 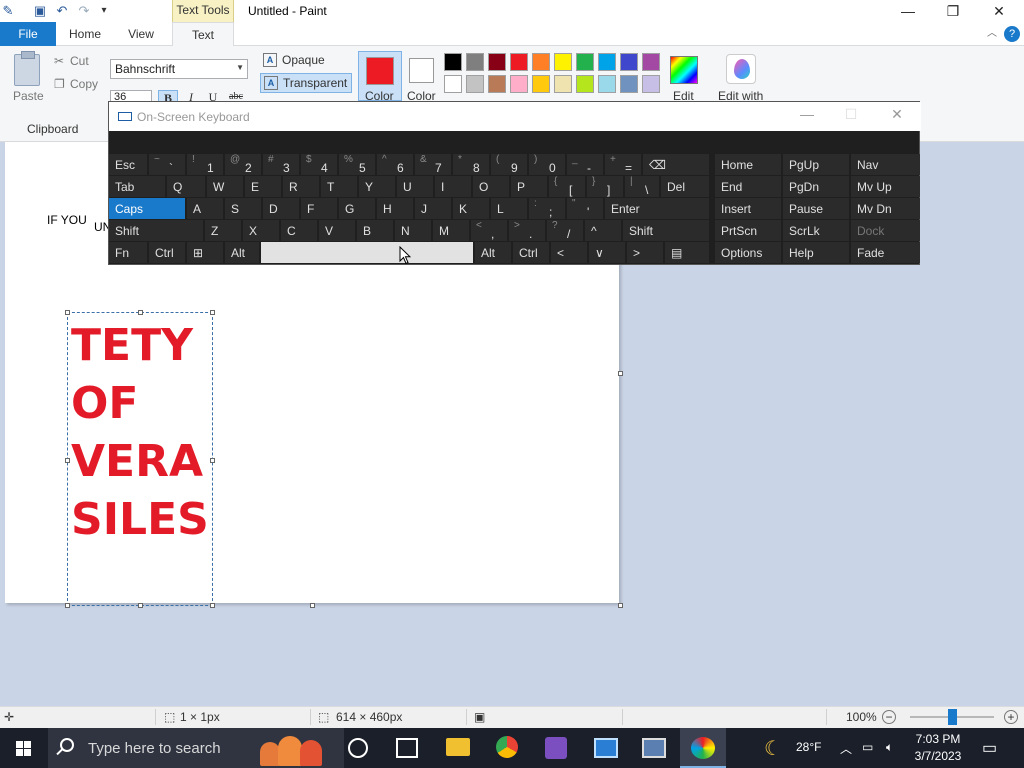 I want to click on canvas-resize-handle-corner, so click(x=620, y=605).